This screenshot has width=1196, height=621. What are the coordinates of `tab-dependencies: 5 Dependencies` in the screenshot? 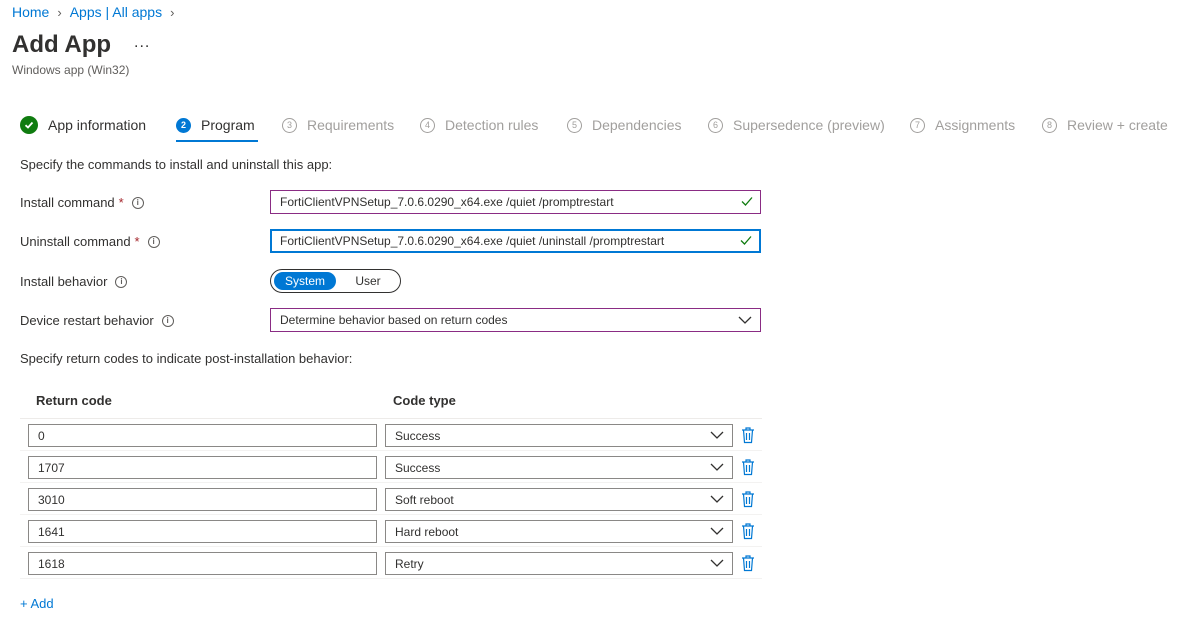 It's located at (624, 125).